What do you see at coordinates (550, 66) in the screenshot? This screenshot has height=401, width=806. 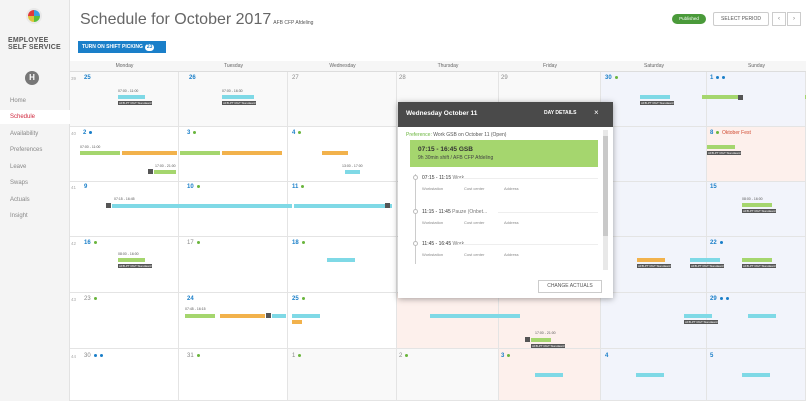 I see `day-header-friday: Friday` at bounding box center [550, 66].